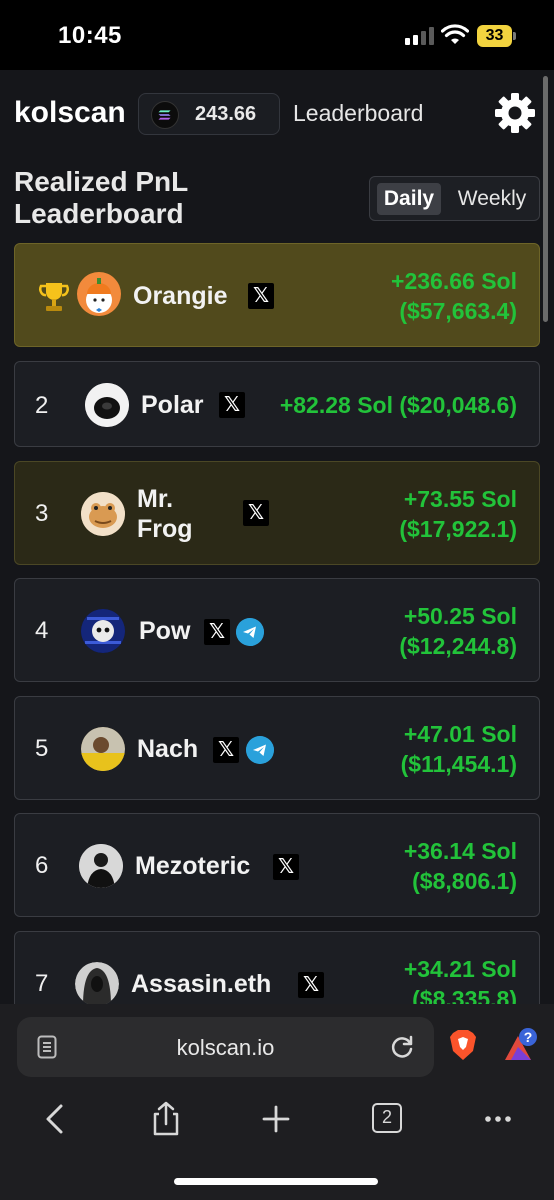  Describe the element at coordinates (459, 749) in the screenshot. I see `pnl-value: +47.01 Sol ($11,454.1)` at that location.